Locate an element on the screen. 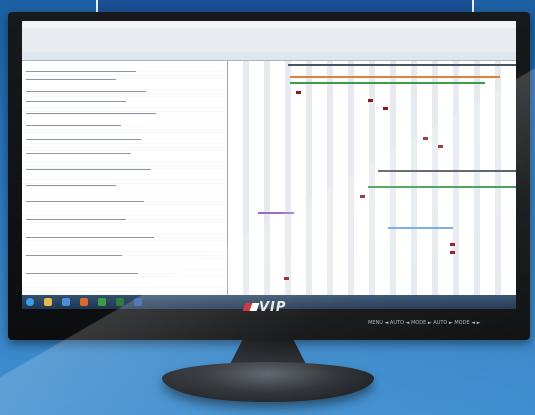 Image resolution: width=535 pixels, height=415 pixels. excel-icon is located at coordinates (120, 302).